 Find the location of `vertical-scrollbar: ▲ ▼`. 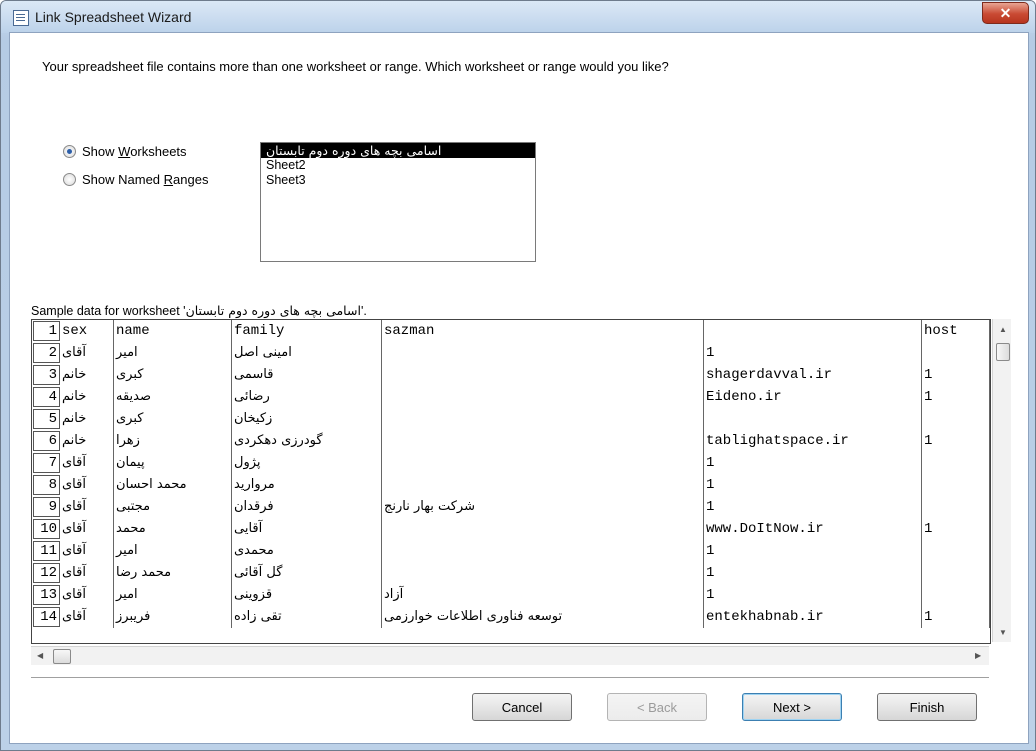

vertical-scrollbar: ▲ ▼ is located at coordinates (1001, 480).